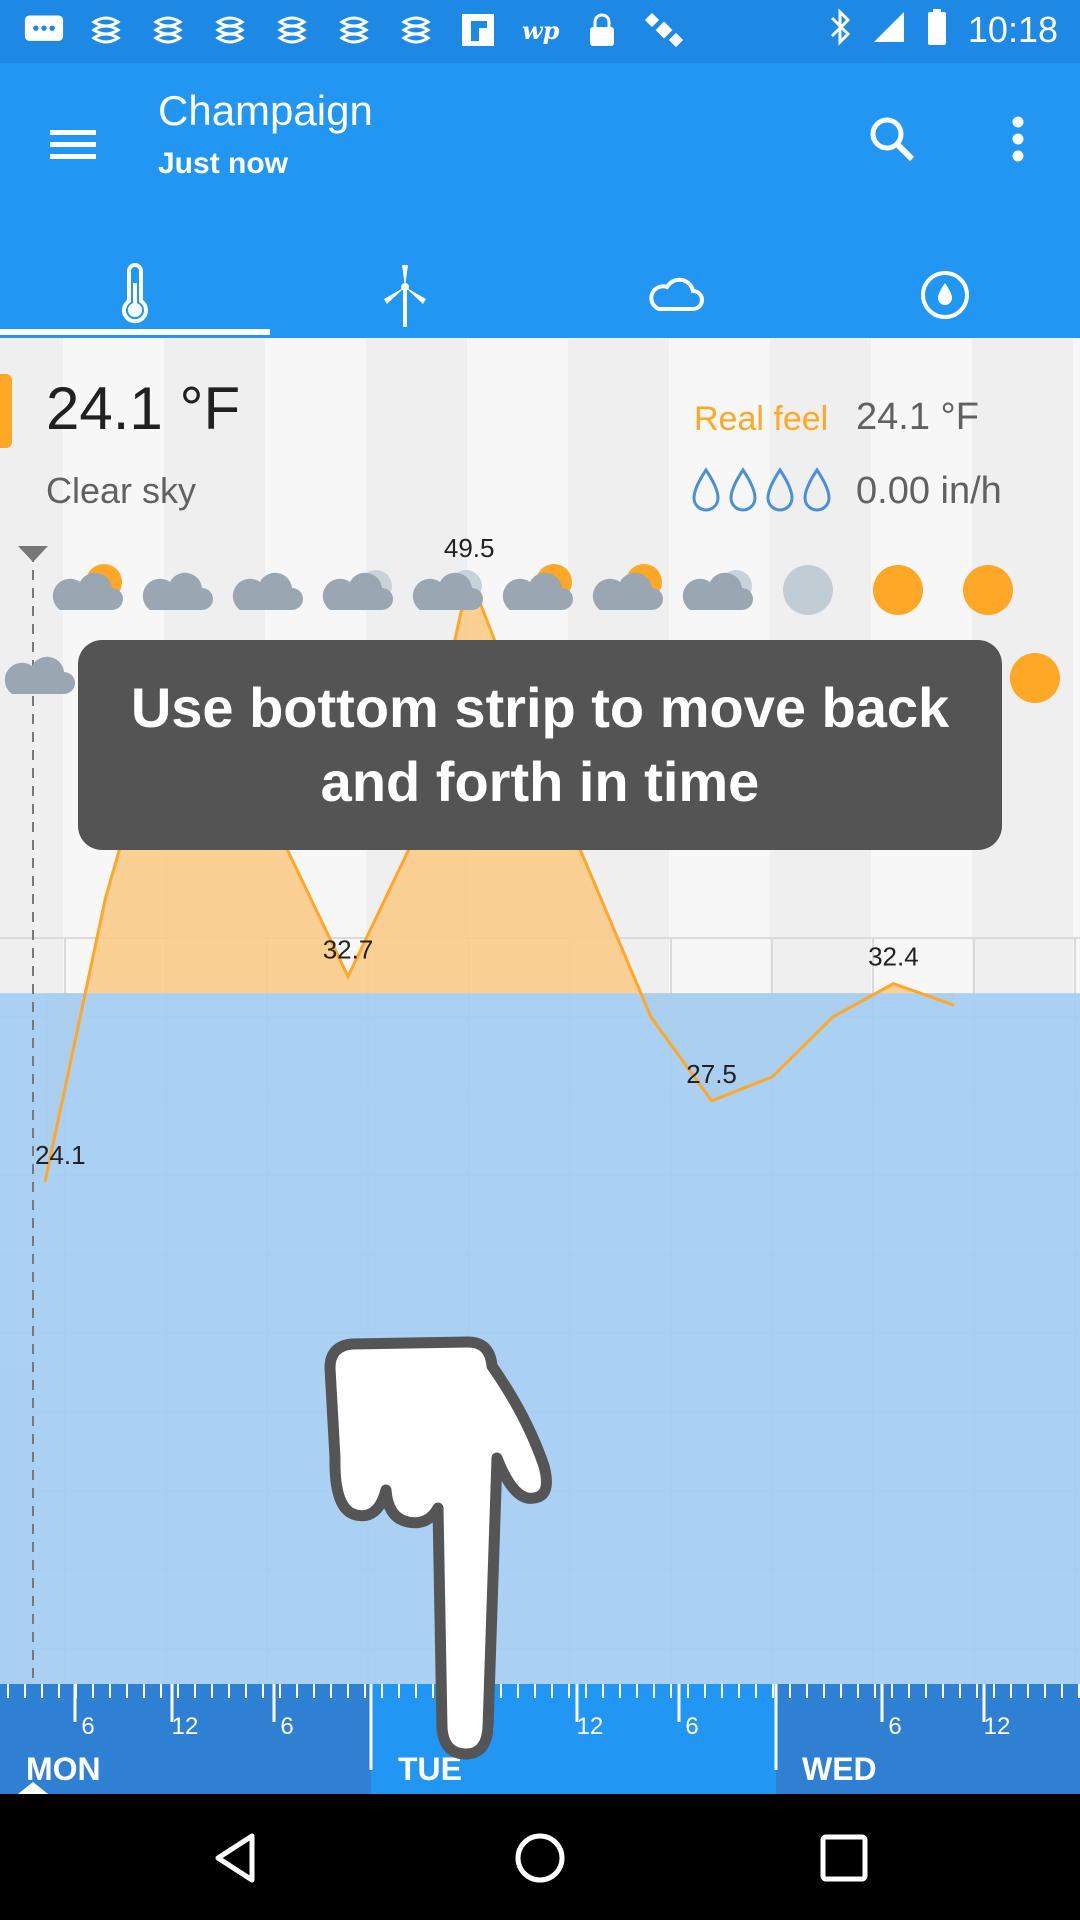 The height and width of the screenshot is (1920, 1080). What do you see at coordinates (63, 1769) in the screenshot?
I see `day-label: MON` at bounding box center [63, 1769].